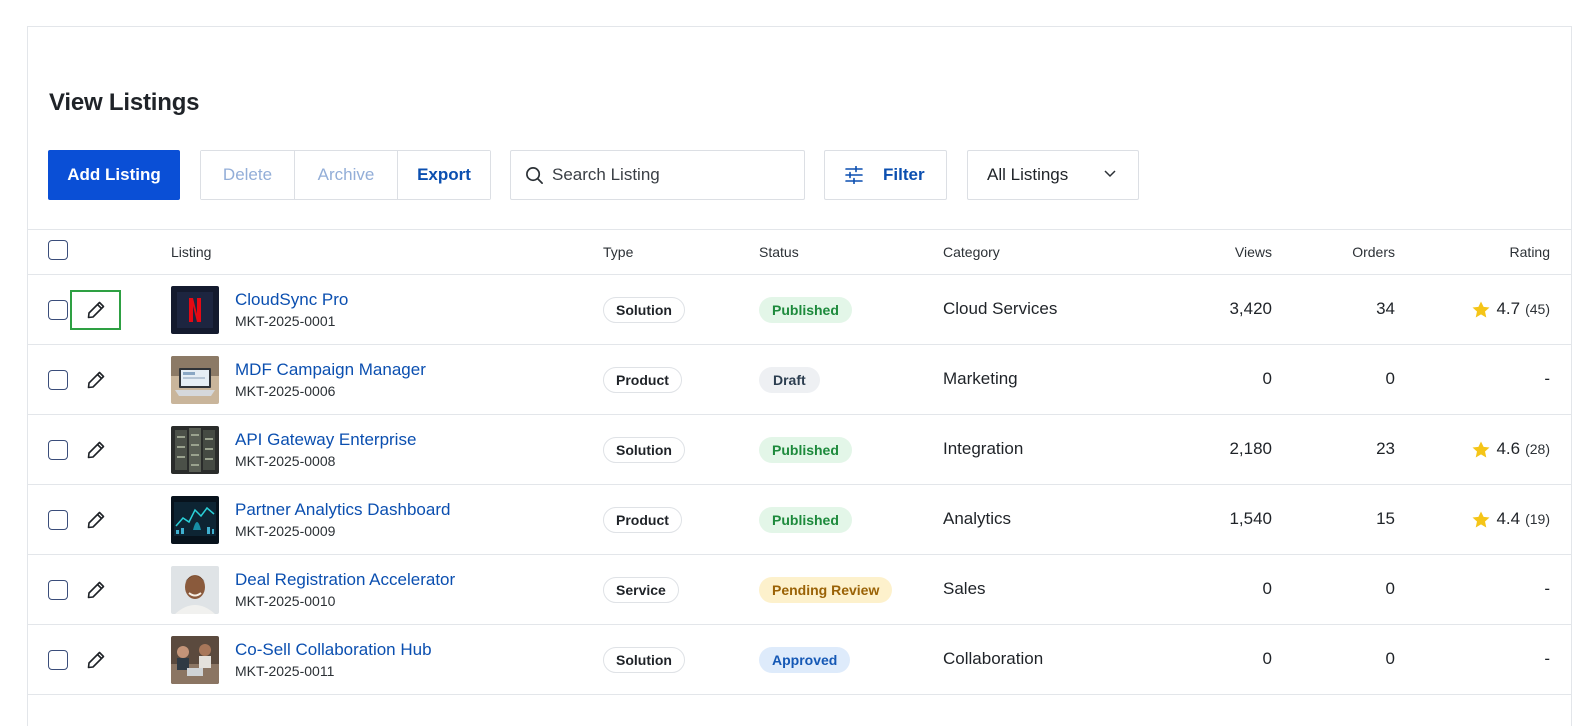 Image resolution: width=1596 pixels, height=726 pixels. I want to click on column-header-views: Views, so click(1253, 252).